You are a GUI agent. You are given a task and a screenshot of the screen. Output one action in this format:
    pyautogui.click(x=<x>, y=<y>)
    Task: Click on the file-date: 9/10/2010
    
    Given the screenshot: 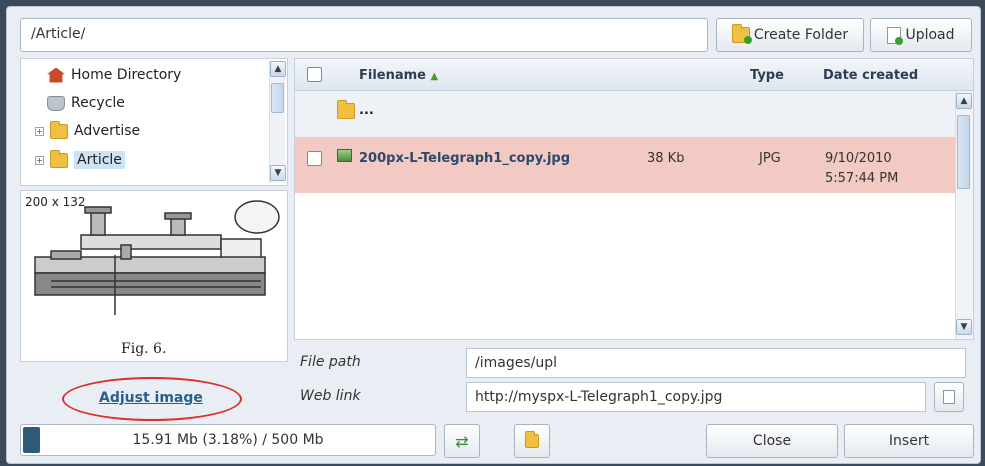 What is the action you would take?
    pyautogui.click(x=858, y=158)
    